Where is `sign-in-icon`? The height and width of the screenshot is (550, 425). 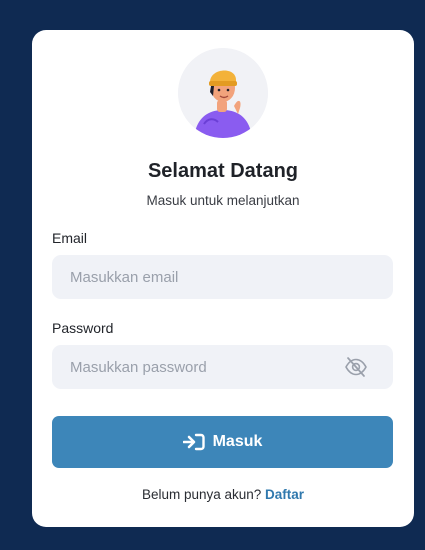 sign-in-icon is located at coordinates (193, 442).